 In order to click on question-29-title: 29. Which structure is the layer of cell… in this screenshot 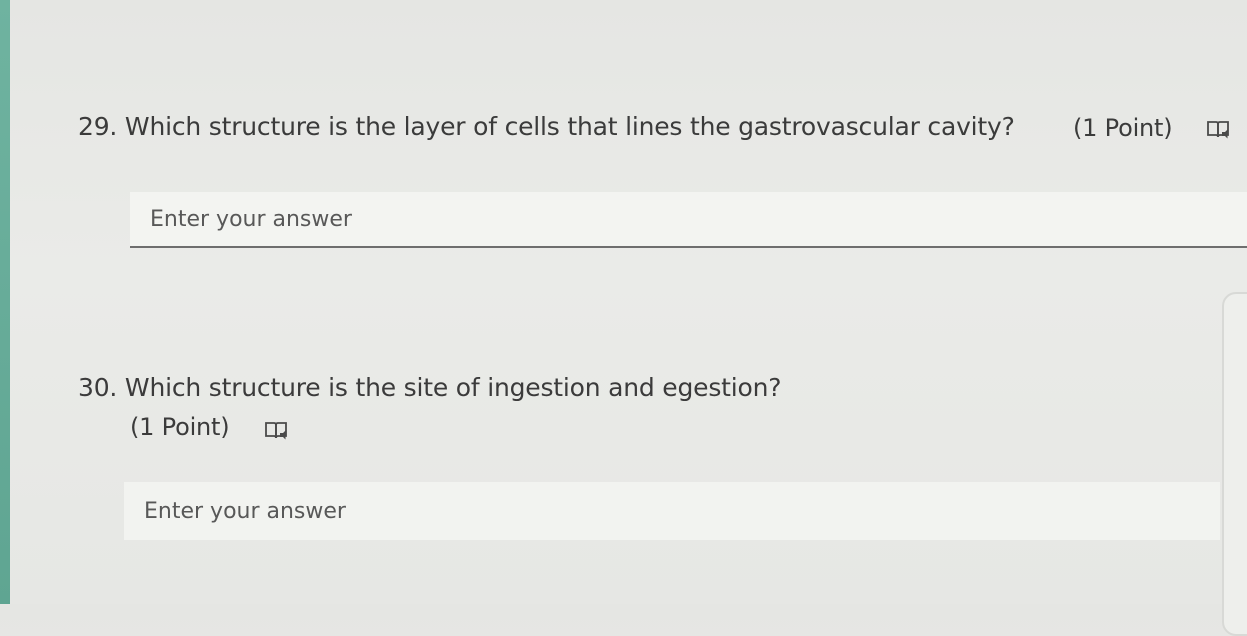, I will do `click(546, 126)`.